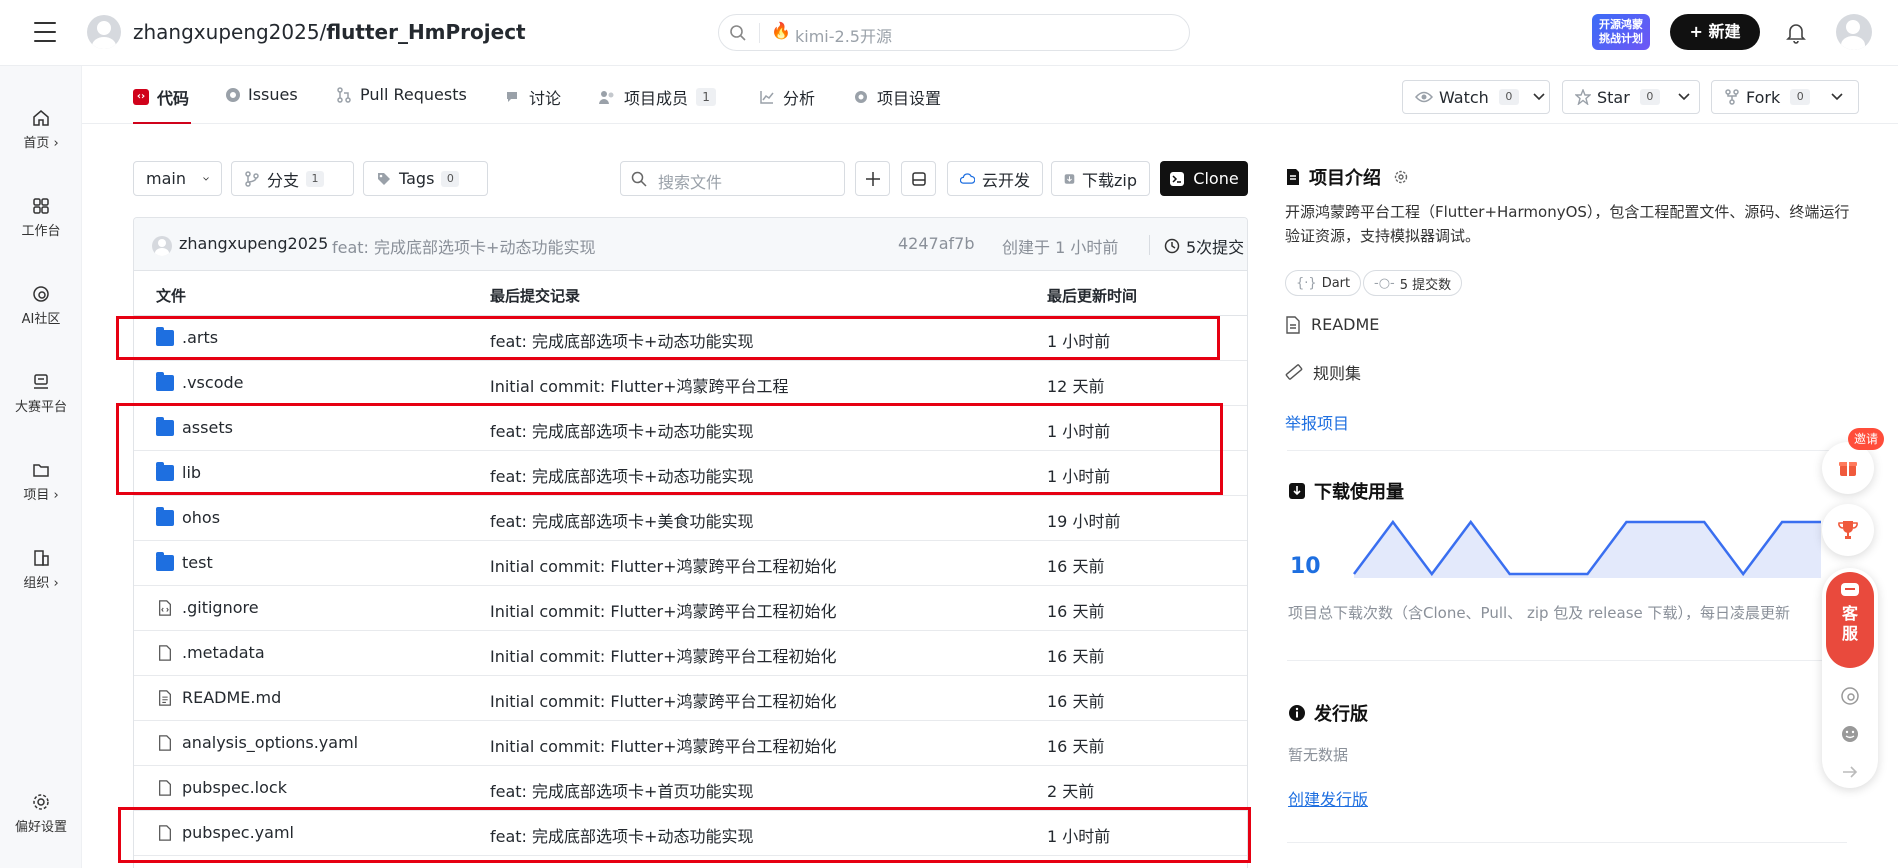 Image resolution: width=1898 pixels, height=868 pixels. I want to click on file-name: .metadata, so click(223, 652).